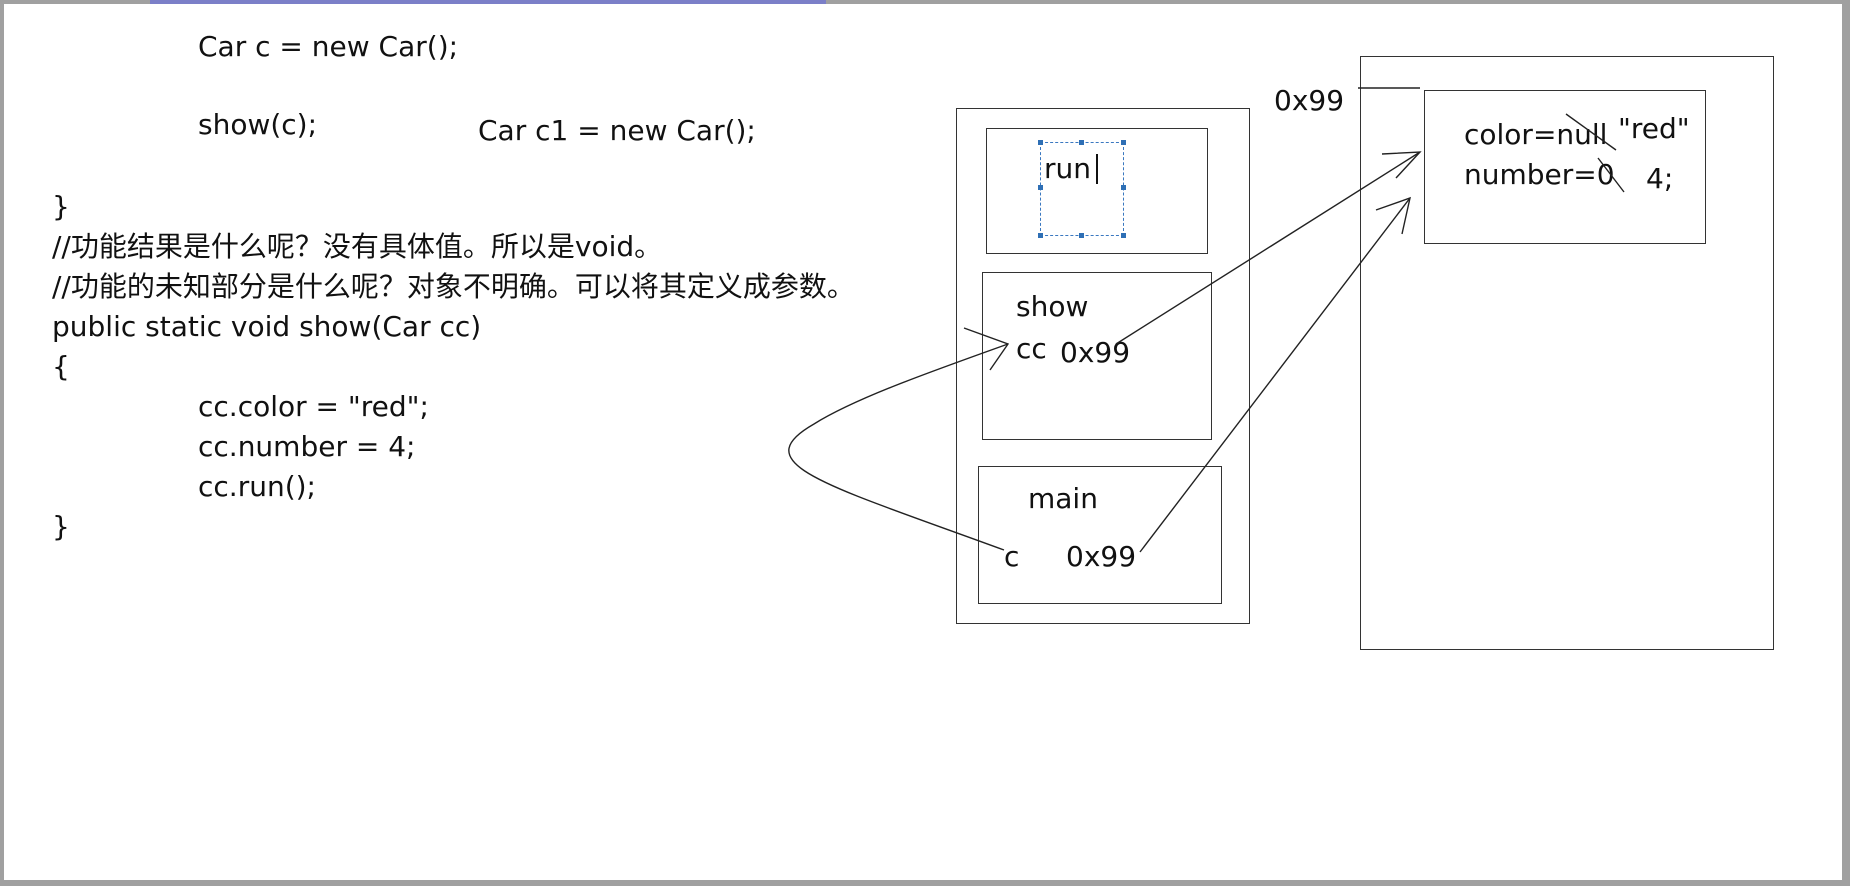  I want to click on arrow-pass-argument, so click(898, 447).